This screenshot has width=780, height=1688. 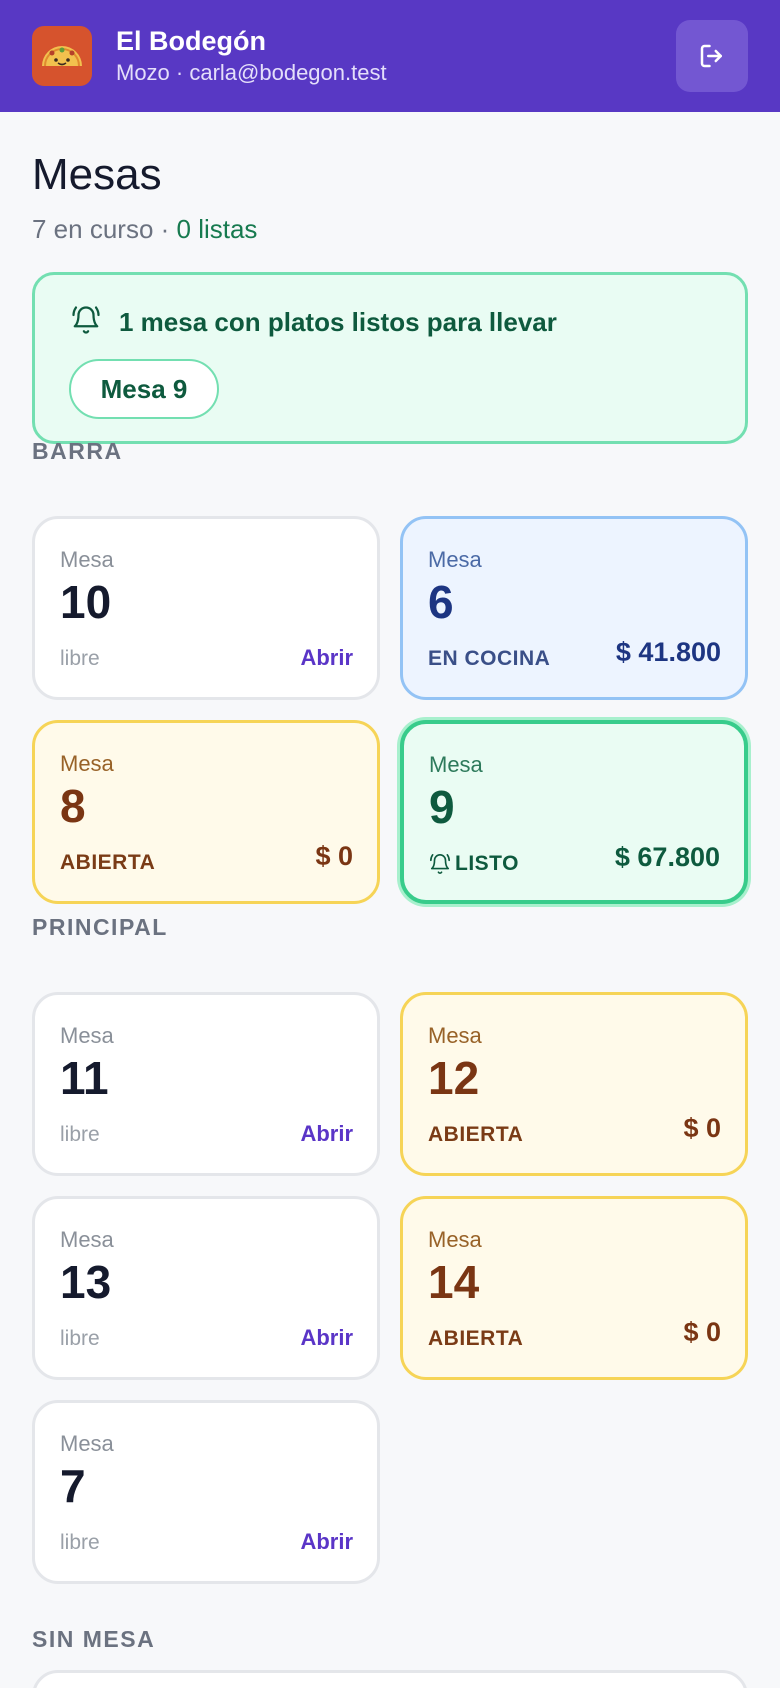 What do you see at coordinates (574, 608) in the screenshot?
I see `table-card-6: Mesa 6 EN COCINA $ 41.800` at bounding box center [574, 608].